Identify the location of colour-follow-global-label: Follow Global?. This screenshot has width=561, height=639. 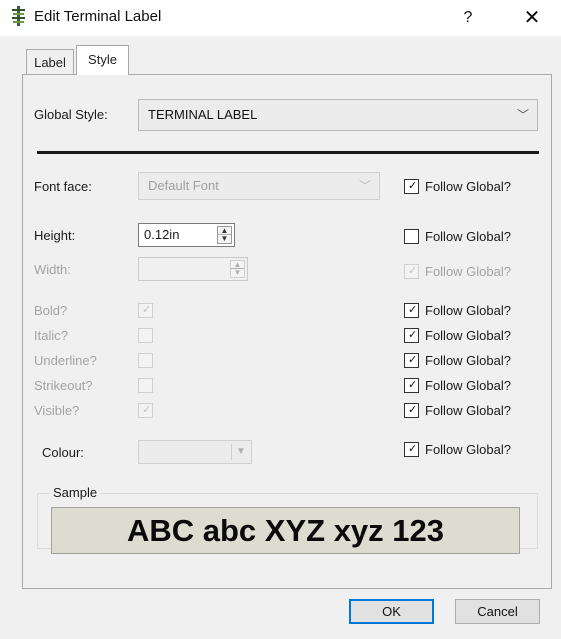
(468, 449).